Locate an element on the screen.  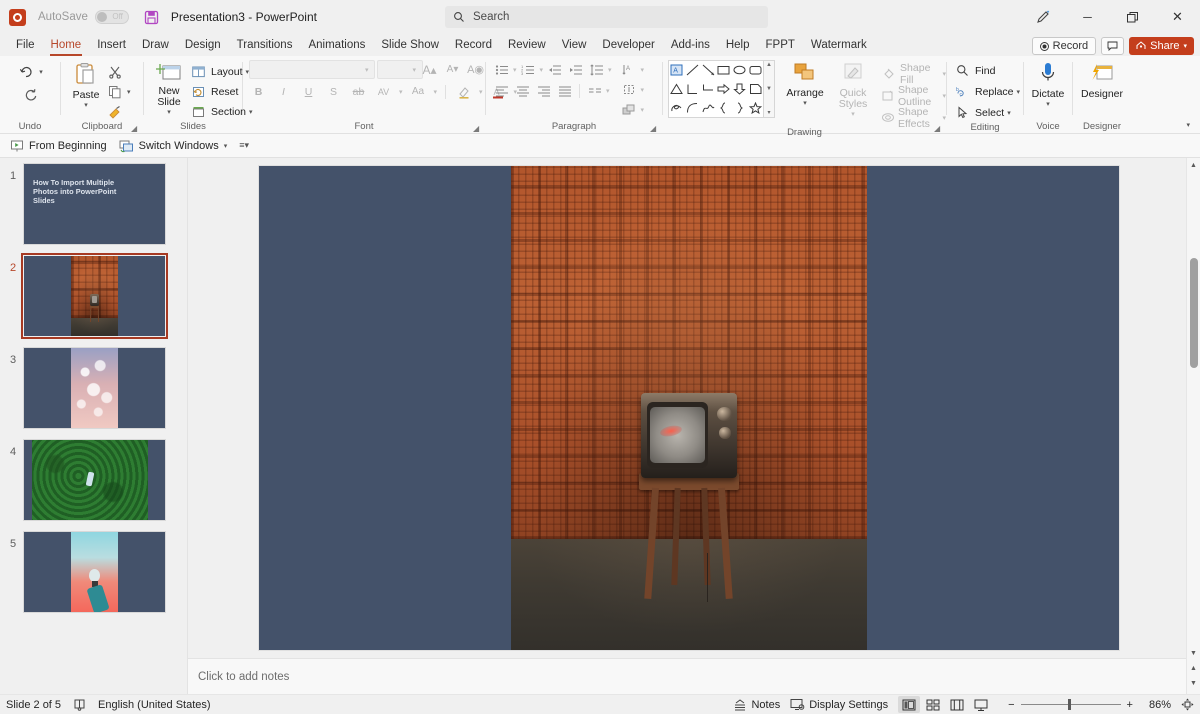
text-shadow-icon: S is located at coordinates (333, 91).